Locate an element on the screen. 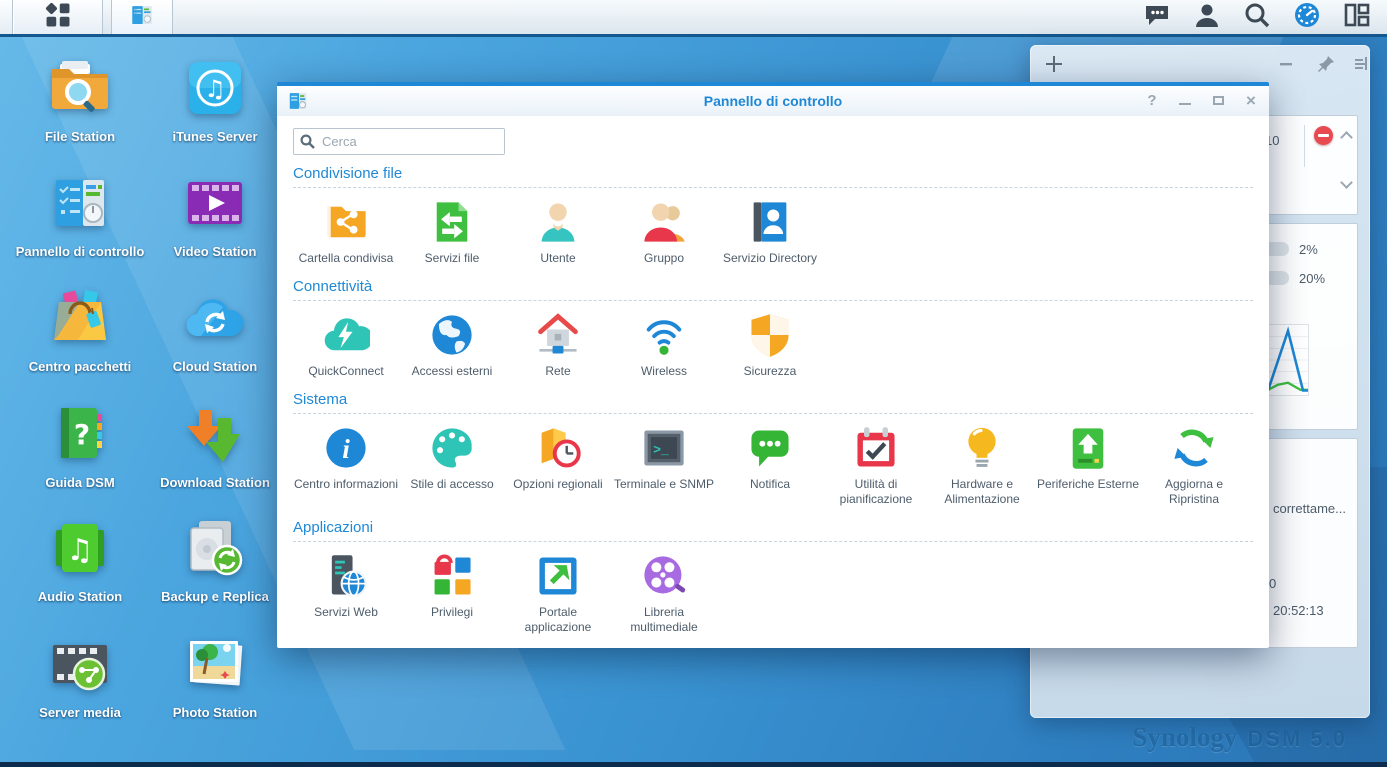  audio-station-icon: ♫ is located at coordinates (80, 548).